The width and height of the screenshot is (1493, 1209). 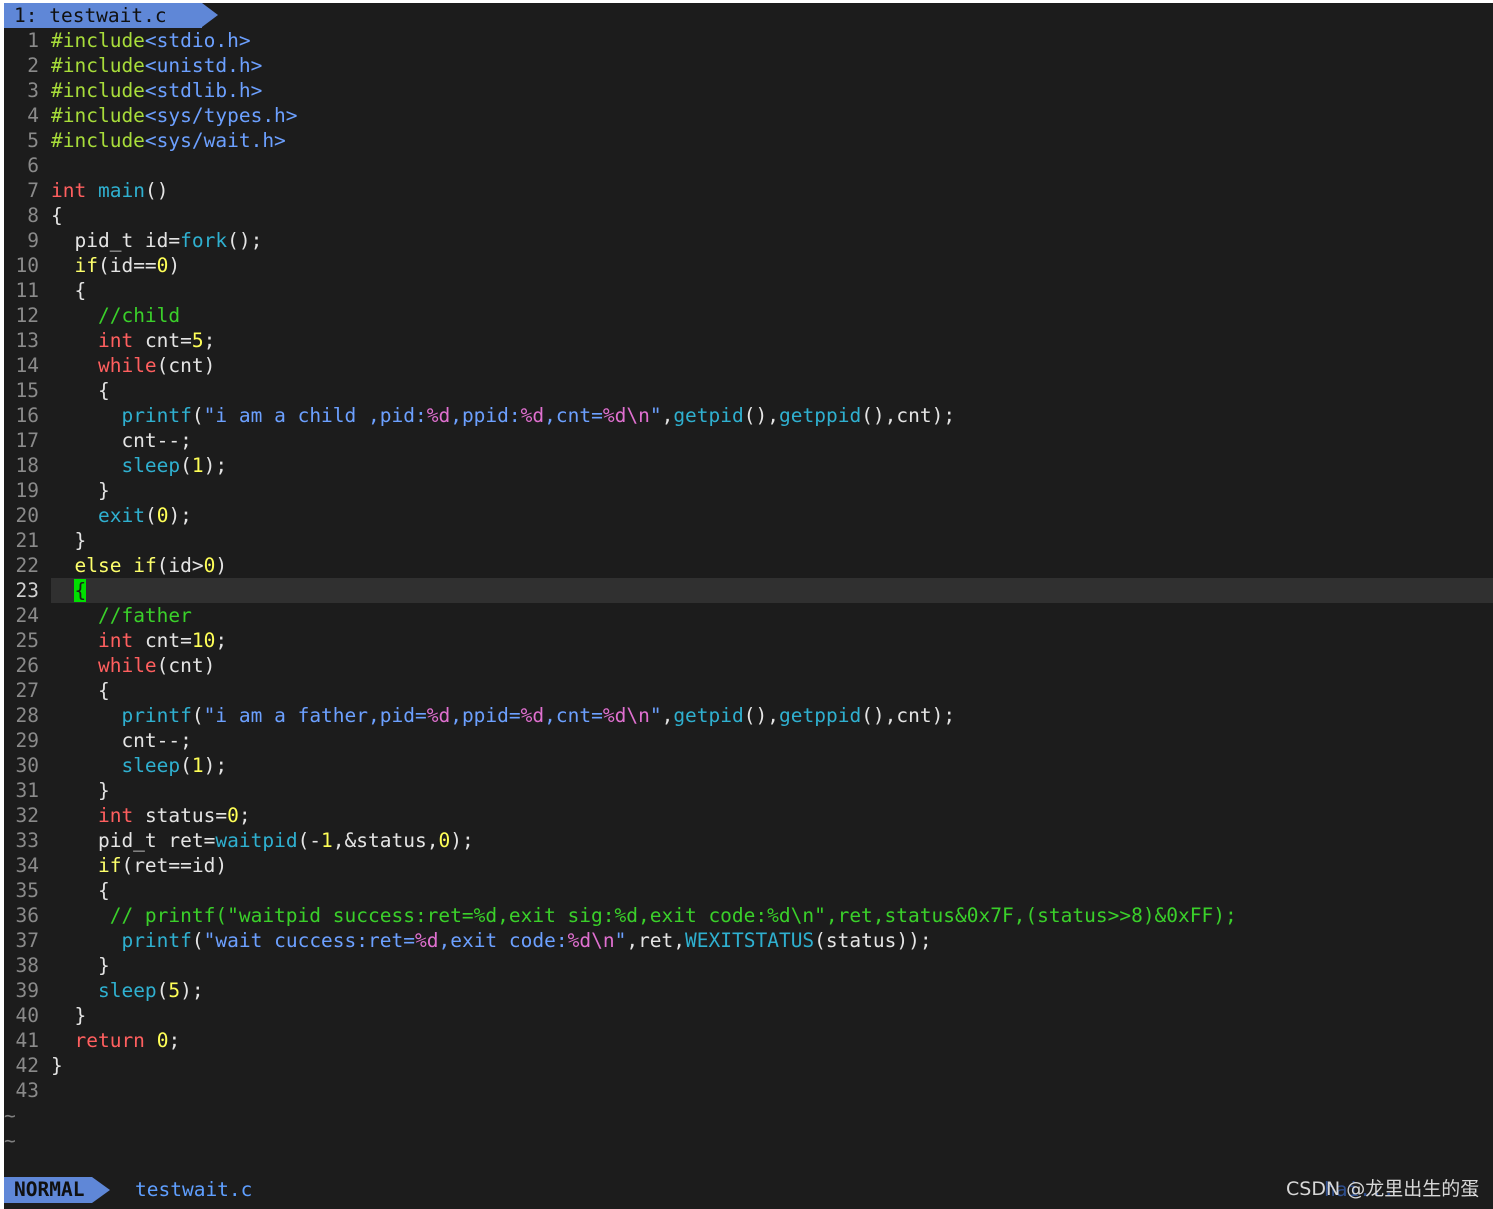 I want to click on code-line: 20 exit(0);, so click(x=748, y=515).